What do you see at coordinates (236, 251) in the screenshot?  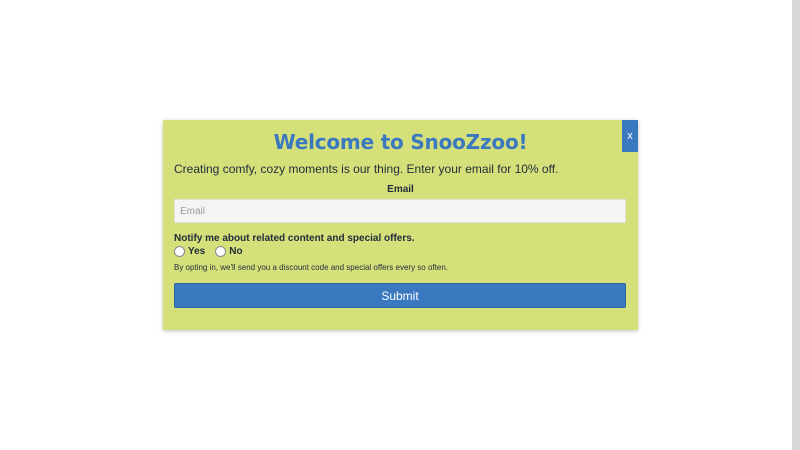 I see `radio-no-label: No` at bounding box center [236, 251].